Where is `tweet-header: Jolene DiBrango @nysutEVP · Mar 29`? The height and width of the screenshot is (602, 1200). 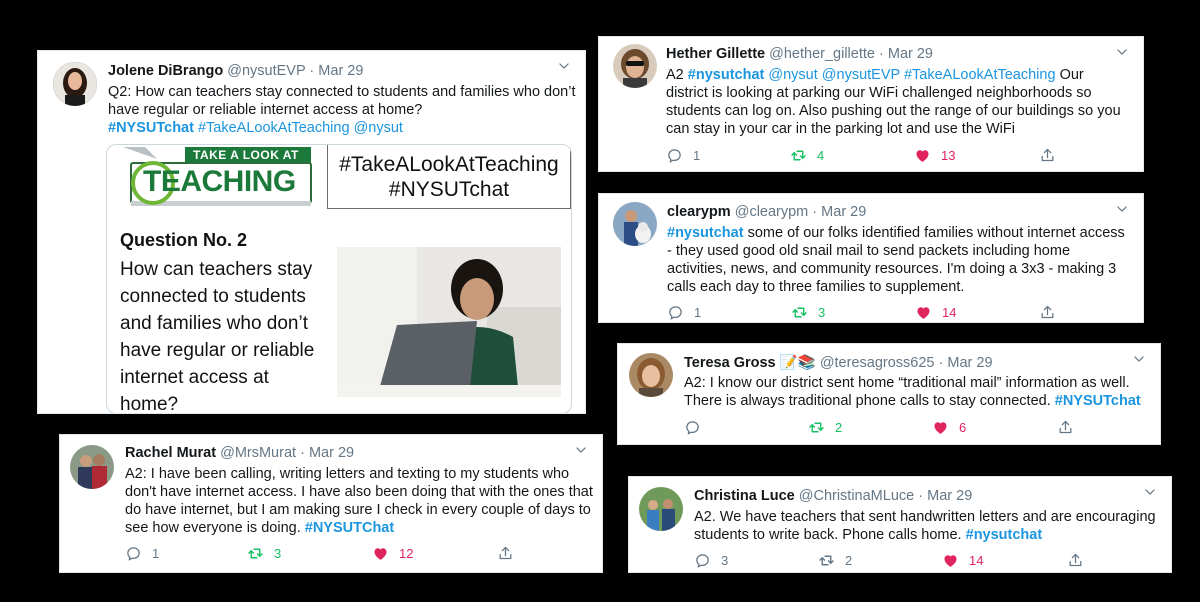
tweet-header: Jolene DiBrango @nysutEVP · Mar 29 is located at coordinates (235, 71).